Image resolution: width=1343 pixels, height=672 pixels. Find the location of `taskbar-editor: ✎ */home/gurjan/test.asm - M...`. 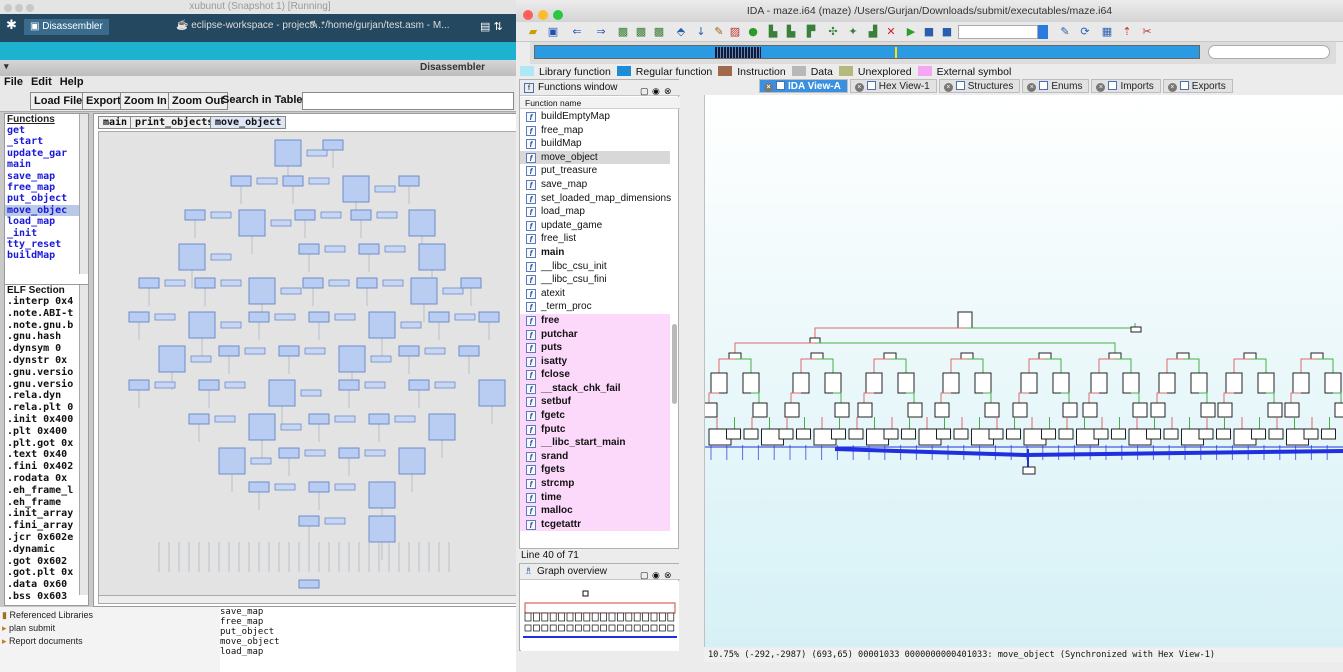

taskbar-editor: ✎ */home/gurjan/test.asm - M... is located at coordinates (380, 25).